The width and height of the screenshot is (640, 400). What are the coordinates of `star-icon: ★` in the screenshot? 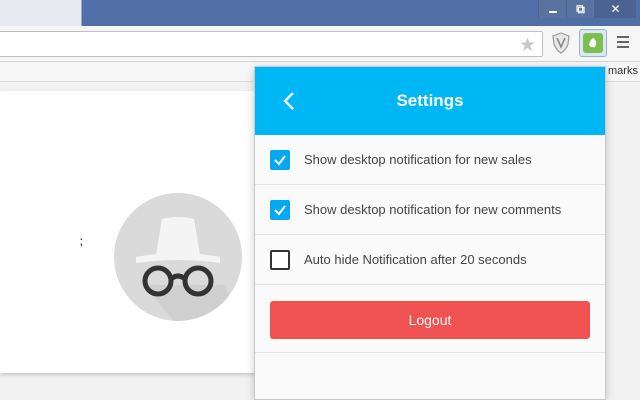 It's located at (527, 45).